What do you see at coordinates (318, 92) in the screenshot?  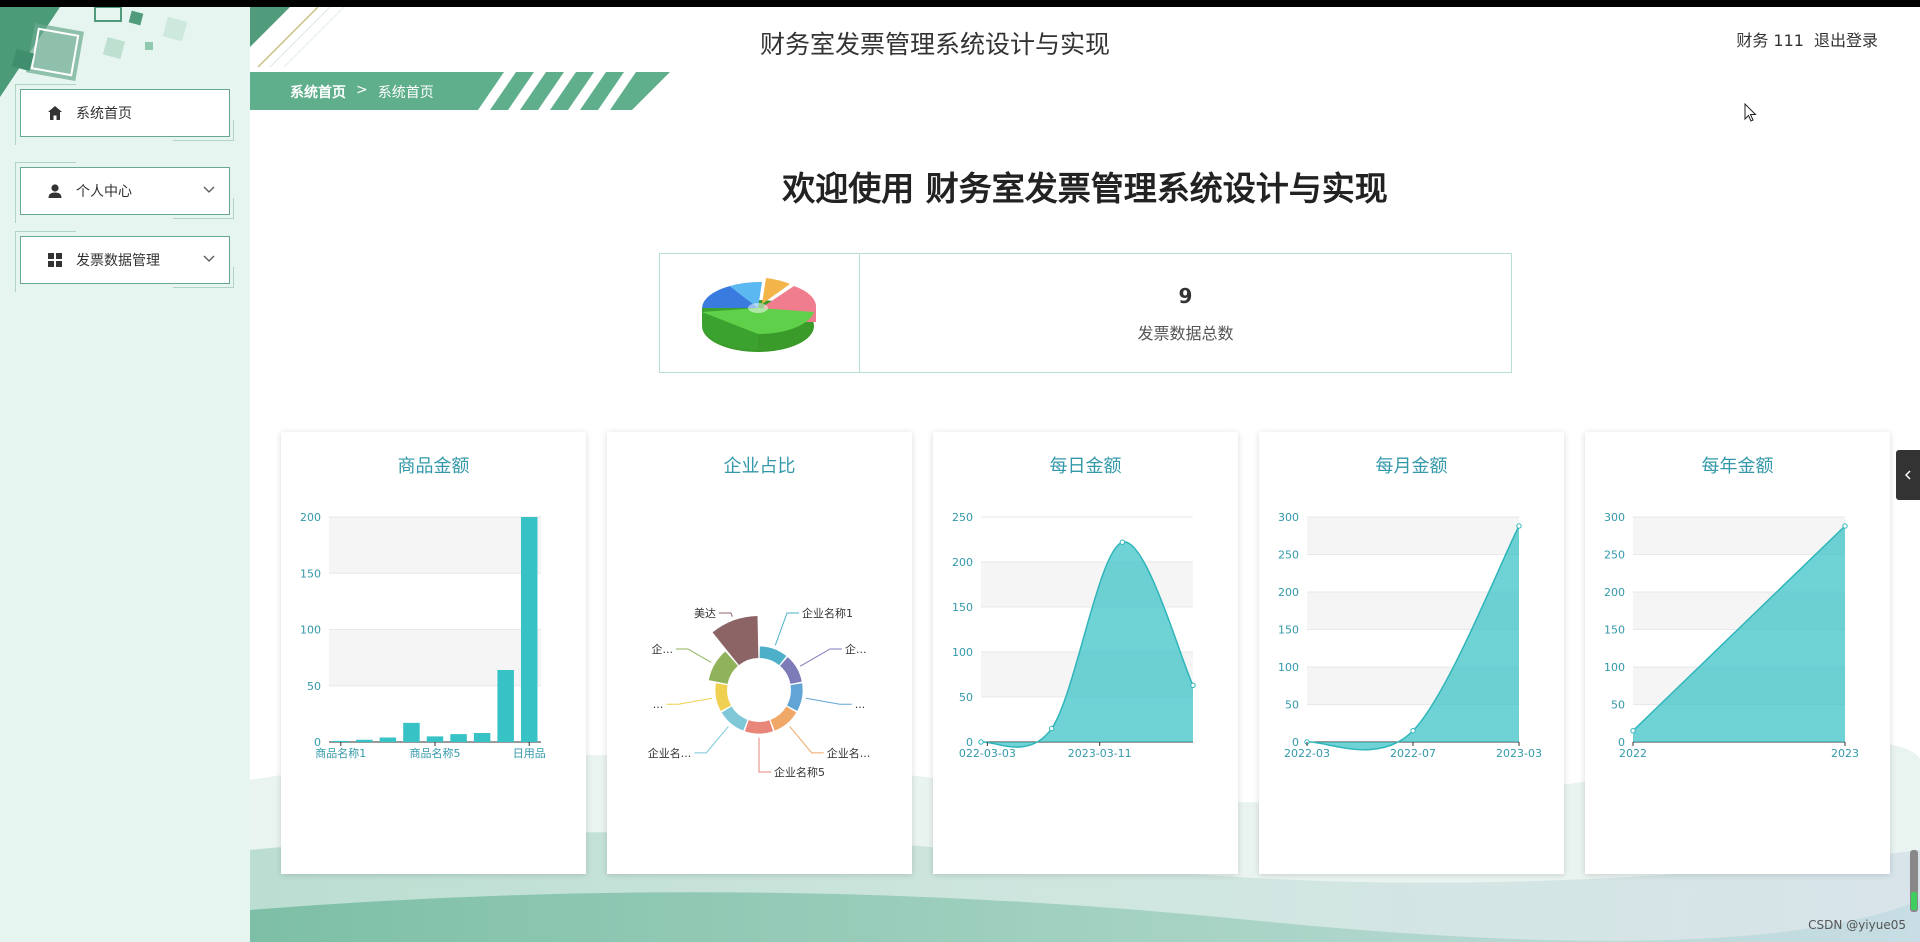 I see `breadcrumb-home: 系统首页` at bounding box center [318, 92].